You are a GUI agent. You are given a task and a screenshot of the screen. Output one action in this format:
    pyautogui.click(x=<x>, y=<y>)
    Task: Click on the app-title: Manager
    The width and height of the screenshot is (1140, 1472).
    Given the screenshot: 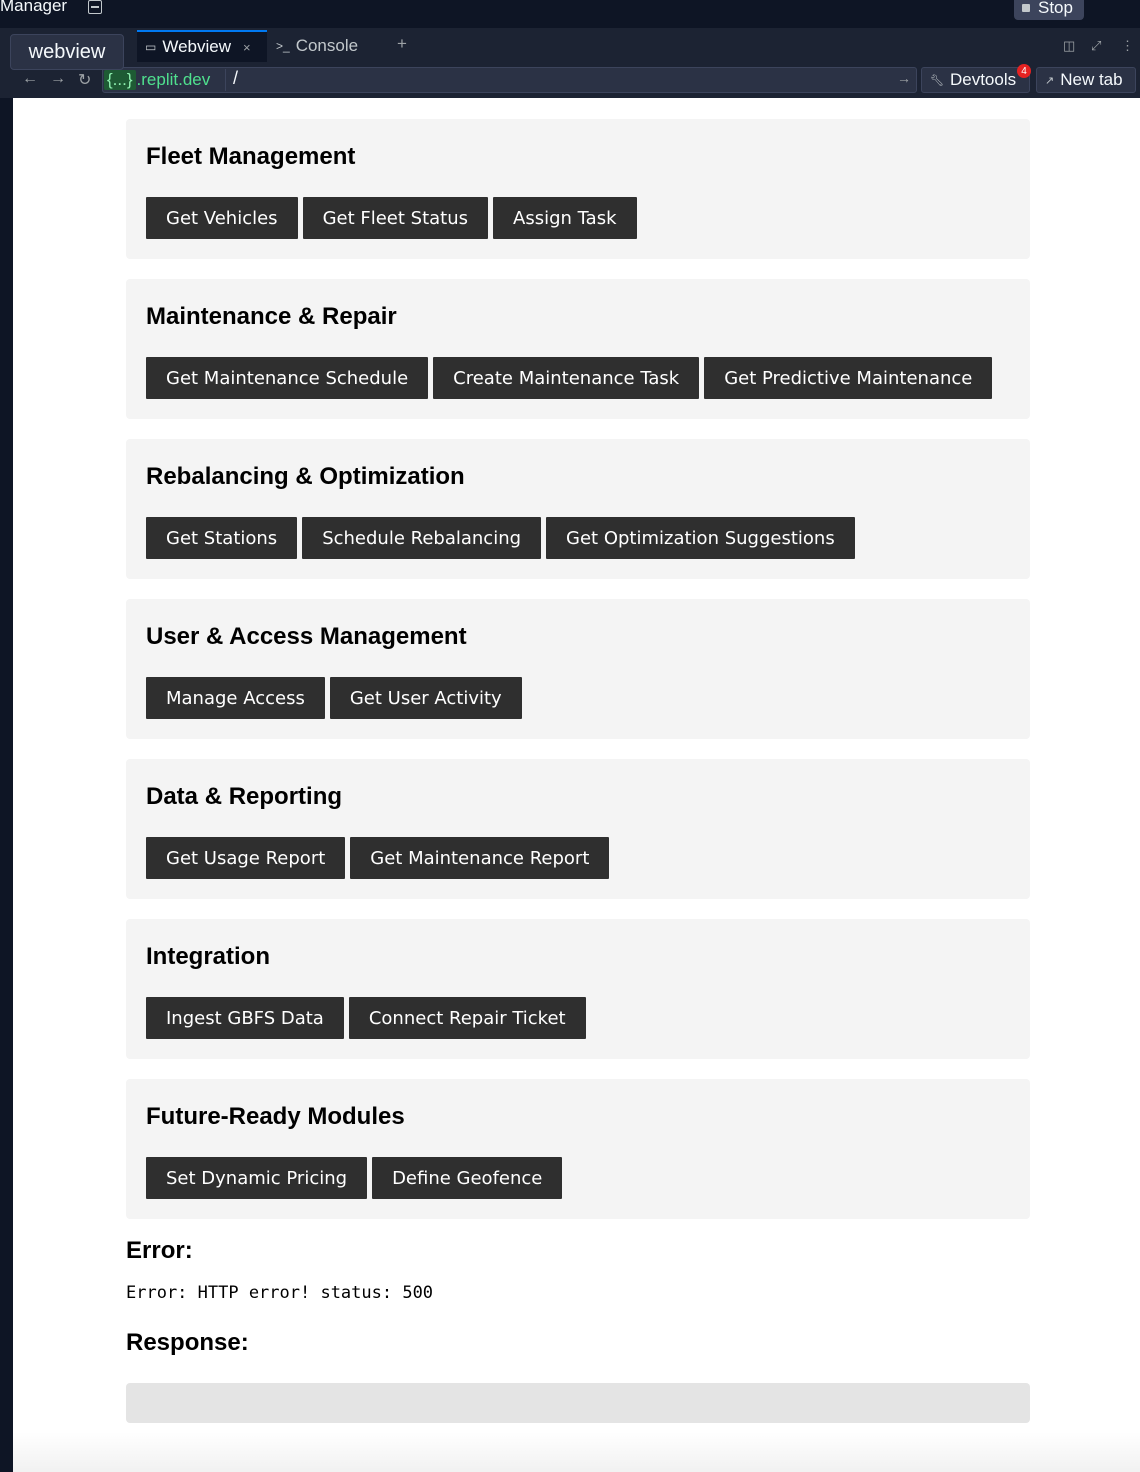 What is the action you would take?
    pyautogui.click(x=34, y=7)
    